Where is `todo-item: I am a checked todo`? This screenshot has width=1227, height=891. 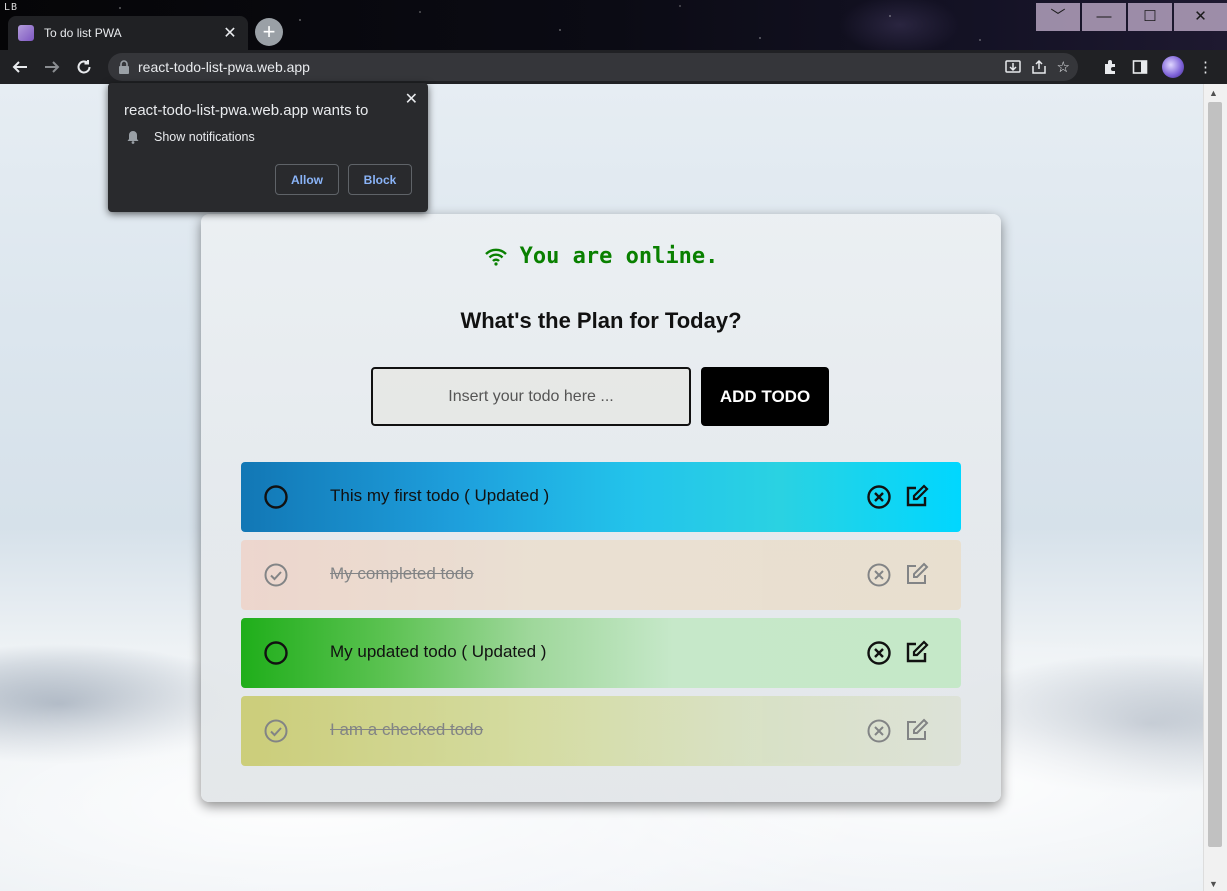 todo-item: I am a checked todo is located at coordinates (601, 731).